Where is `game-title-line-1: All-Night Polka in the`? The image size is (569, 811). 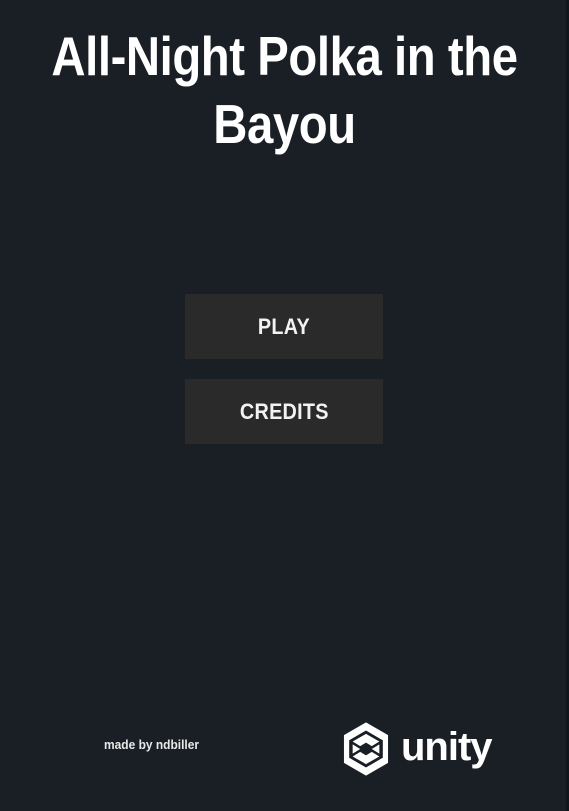
game-title-line-1: All-Night Polka in the is located at coordinates (284, 56).